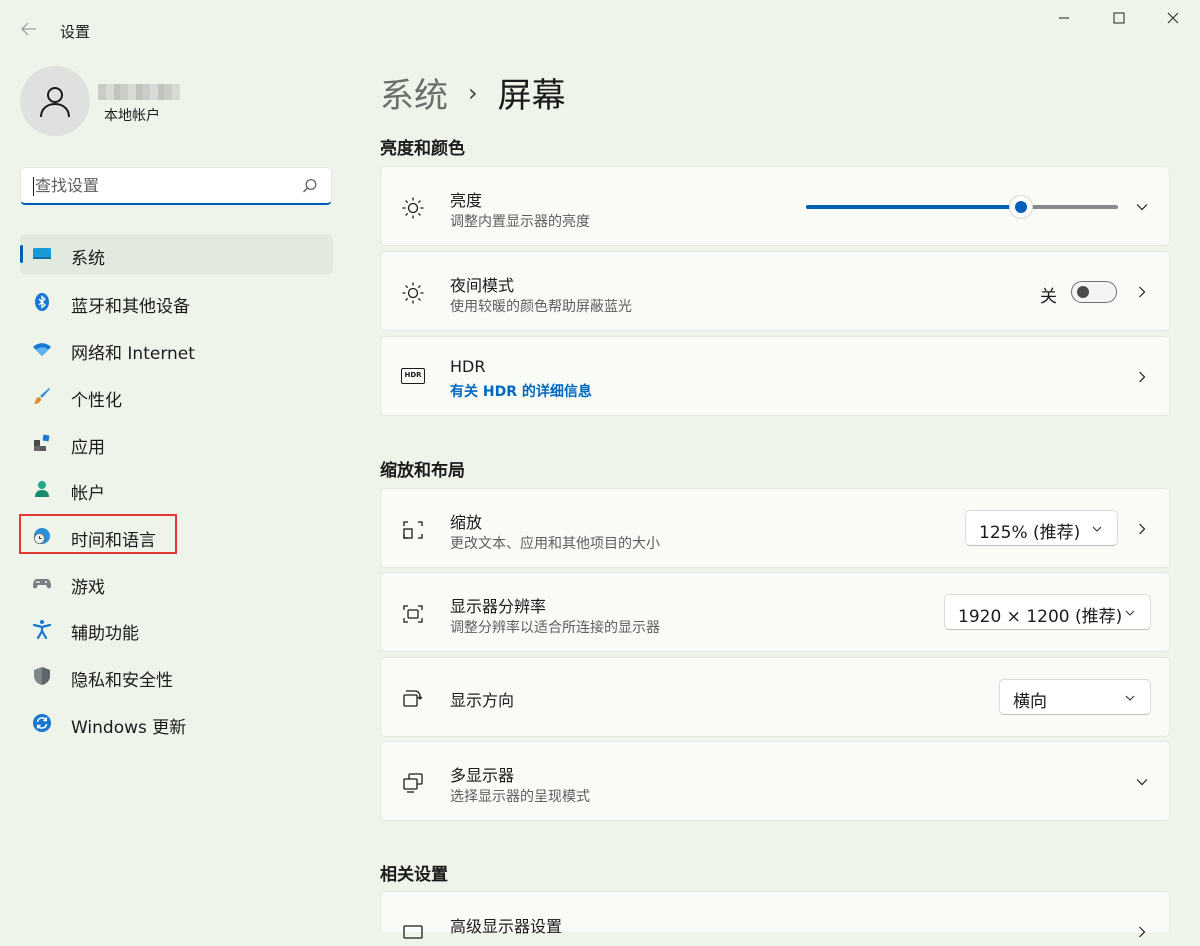  What do you see at coordinates (775, 291) in the screenshot?
I see `night-light-card: 夜间模式 使用较暖的颜色帮助屏蔽蓝光 关` at bounding box center [775, 291].